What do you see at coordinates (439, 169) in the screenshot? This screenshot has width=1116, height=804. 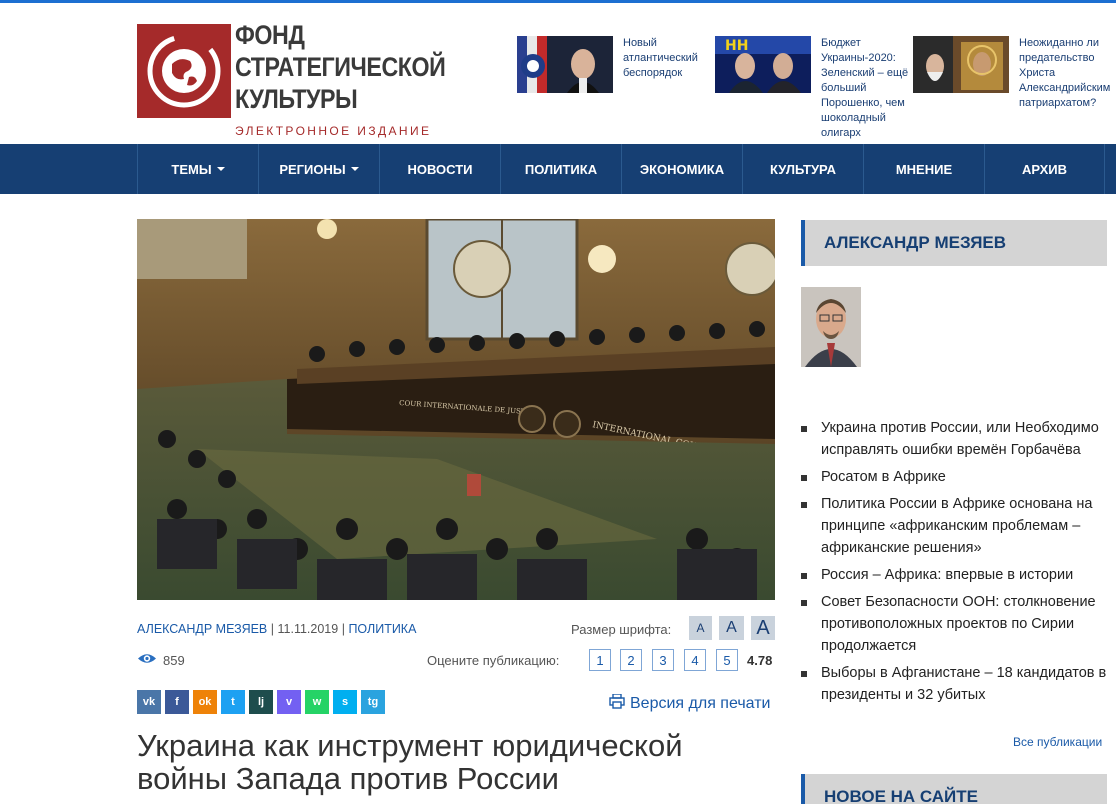 I see `nav-item-news: НОВОСТИ` at bounding box center [439, 169].